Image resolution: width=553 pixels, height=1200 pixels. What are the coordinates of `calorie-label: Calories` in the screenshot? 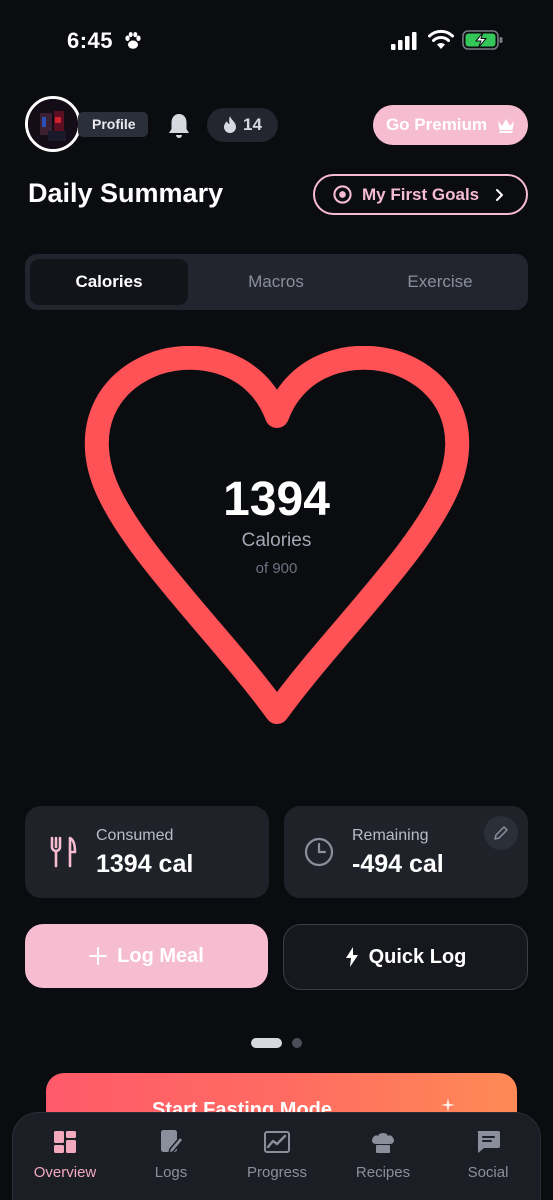 It's located at (276, 540).